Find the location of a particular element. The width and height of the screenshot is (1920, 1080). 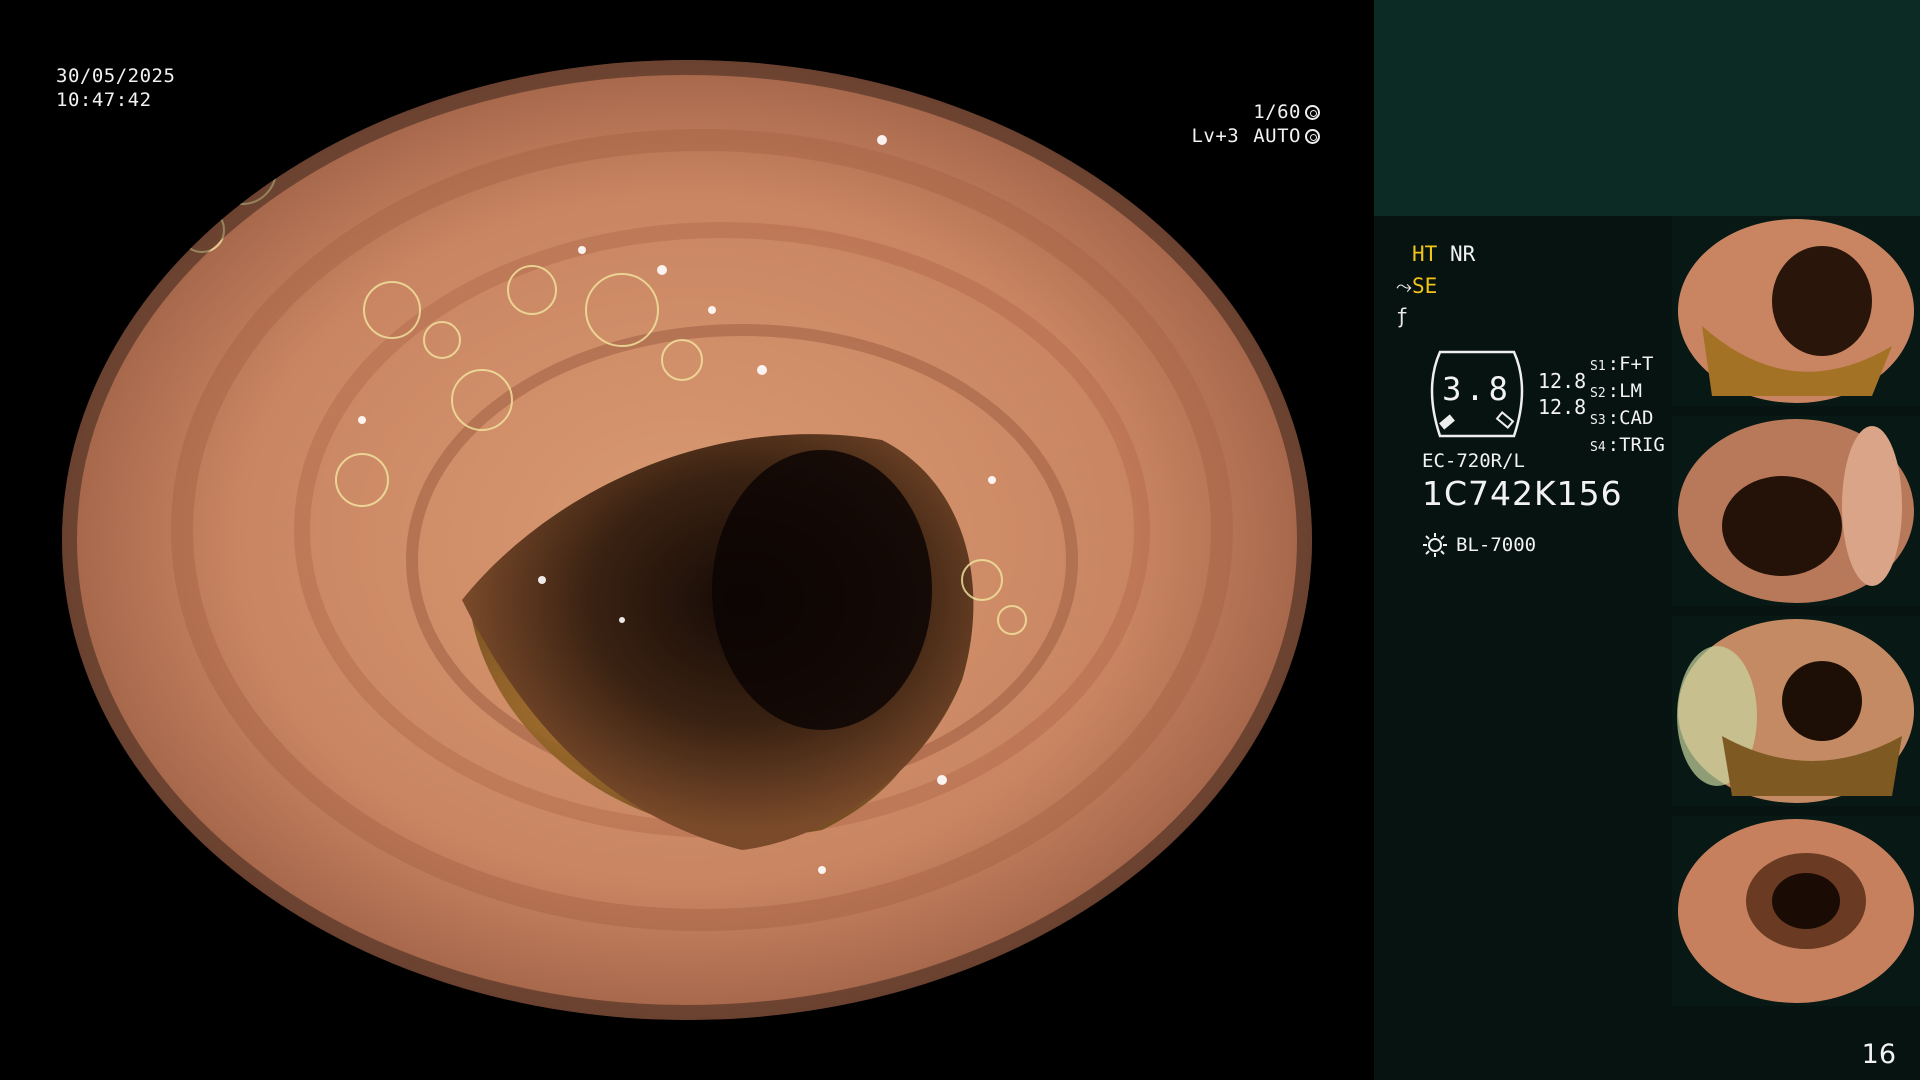

gauge: 3.8 is located at coordinates (1477, 394).